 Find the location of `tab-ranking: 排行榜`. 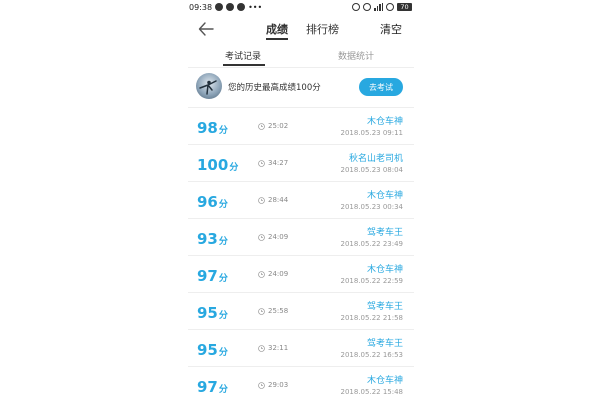

tab-ranking: 排行榜 is located at coordinates (322, 29).